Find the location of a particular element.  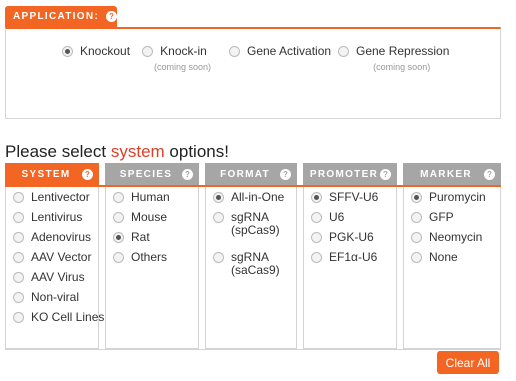

option-list: Human Mouse Rat Others is located at coordinates (141, 231).